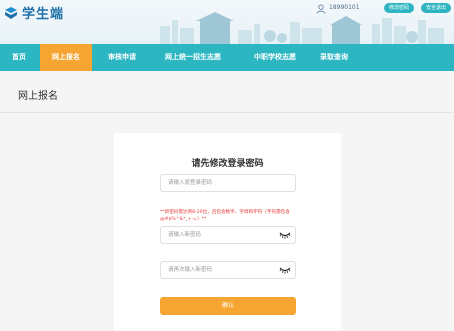 The height and width of the screenshot is (331, 454). I want to click on city-skyline-illustration, so click(302, 28).